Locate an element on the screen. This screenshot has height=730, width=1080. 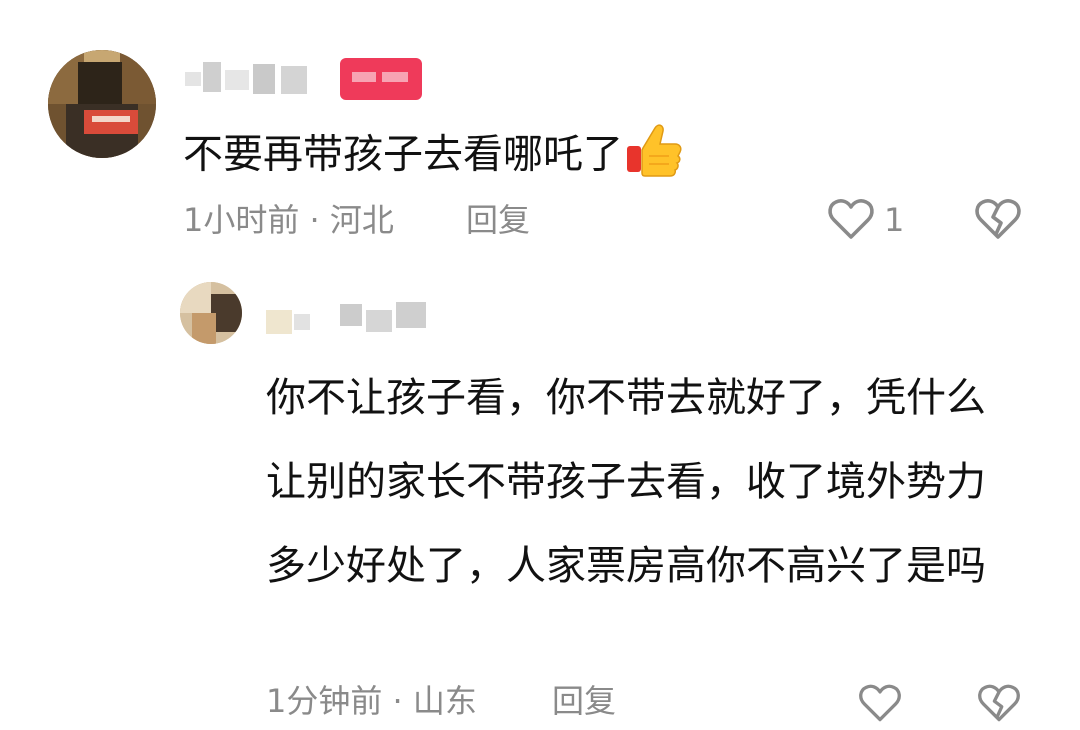
comment-meta: 1小时前 · 河北 is located at coordinates (288, 220).